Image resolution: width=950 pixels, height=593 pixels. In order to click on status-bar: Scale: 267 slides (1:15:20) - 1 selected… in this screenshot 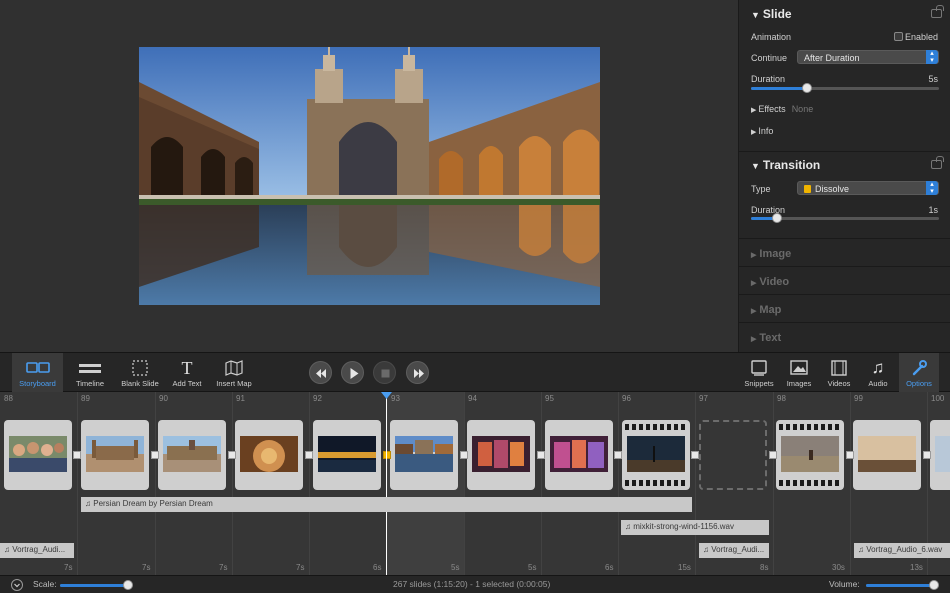, I will do `click(475, 584)`.